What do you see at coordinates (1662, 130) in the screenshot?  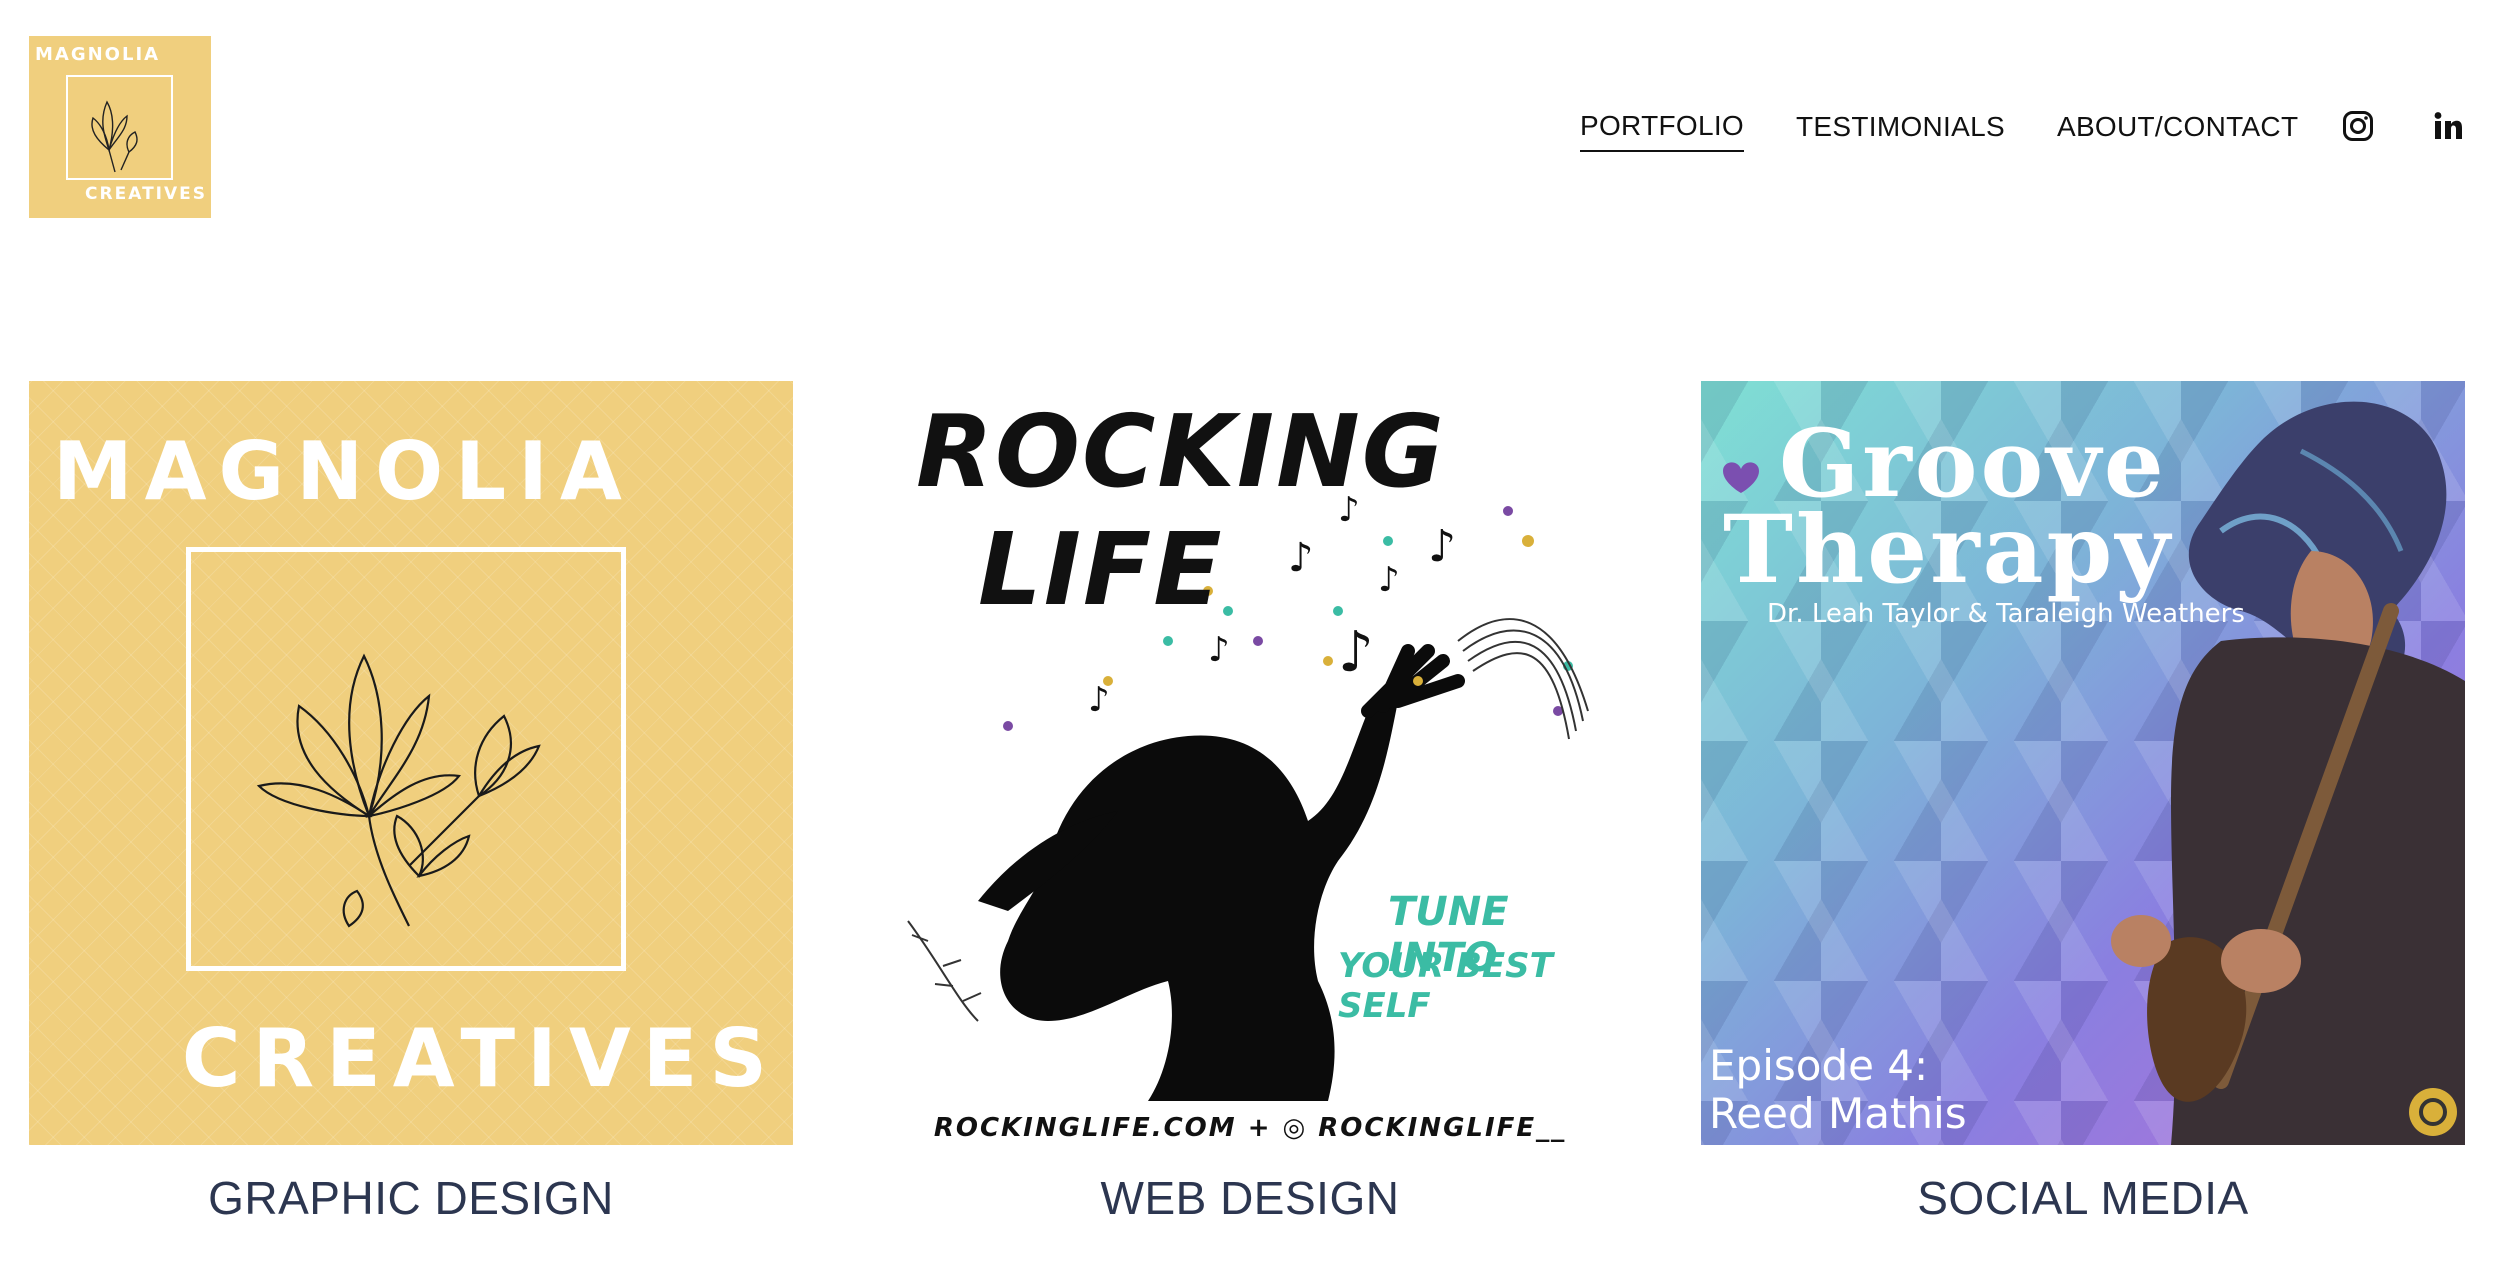 I see `nav-portfolio: PORTFOLIO` at bounding box center [1662, 130].